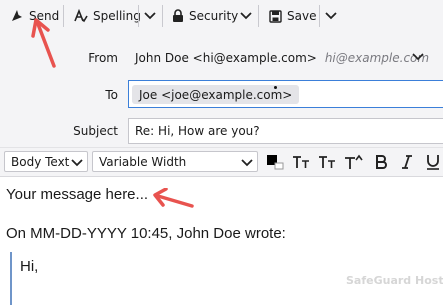 This screenshot has height=305, width=443. I want to click on decrease-font-size-button, so click(301, 162).